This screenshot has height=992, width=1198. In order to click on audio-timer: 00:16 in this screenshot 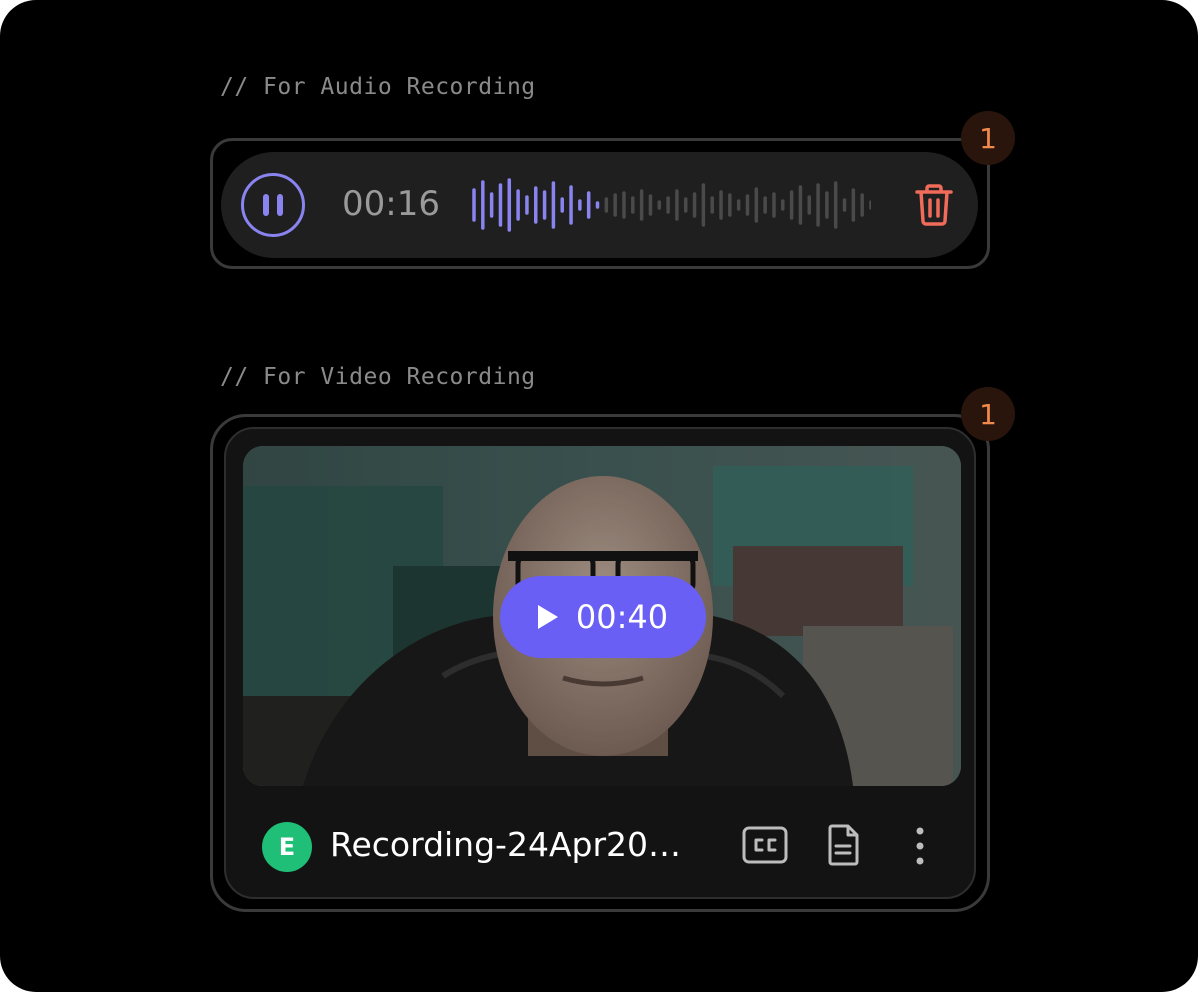, I will do `click(391, 204)`.